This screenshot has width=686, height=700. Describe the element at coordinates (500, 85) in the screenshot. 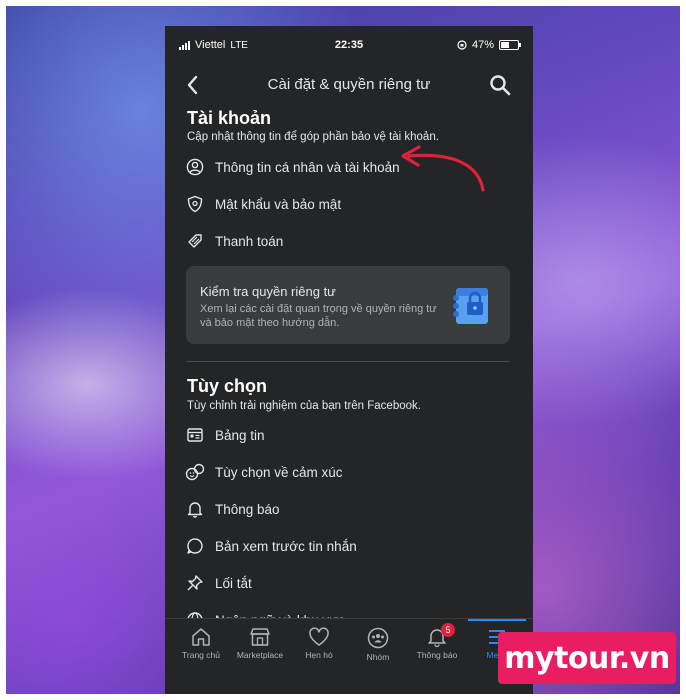

I see `search-icon` at that location.